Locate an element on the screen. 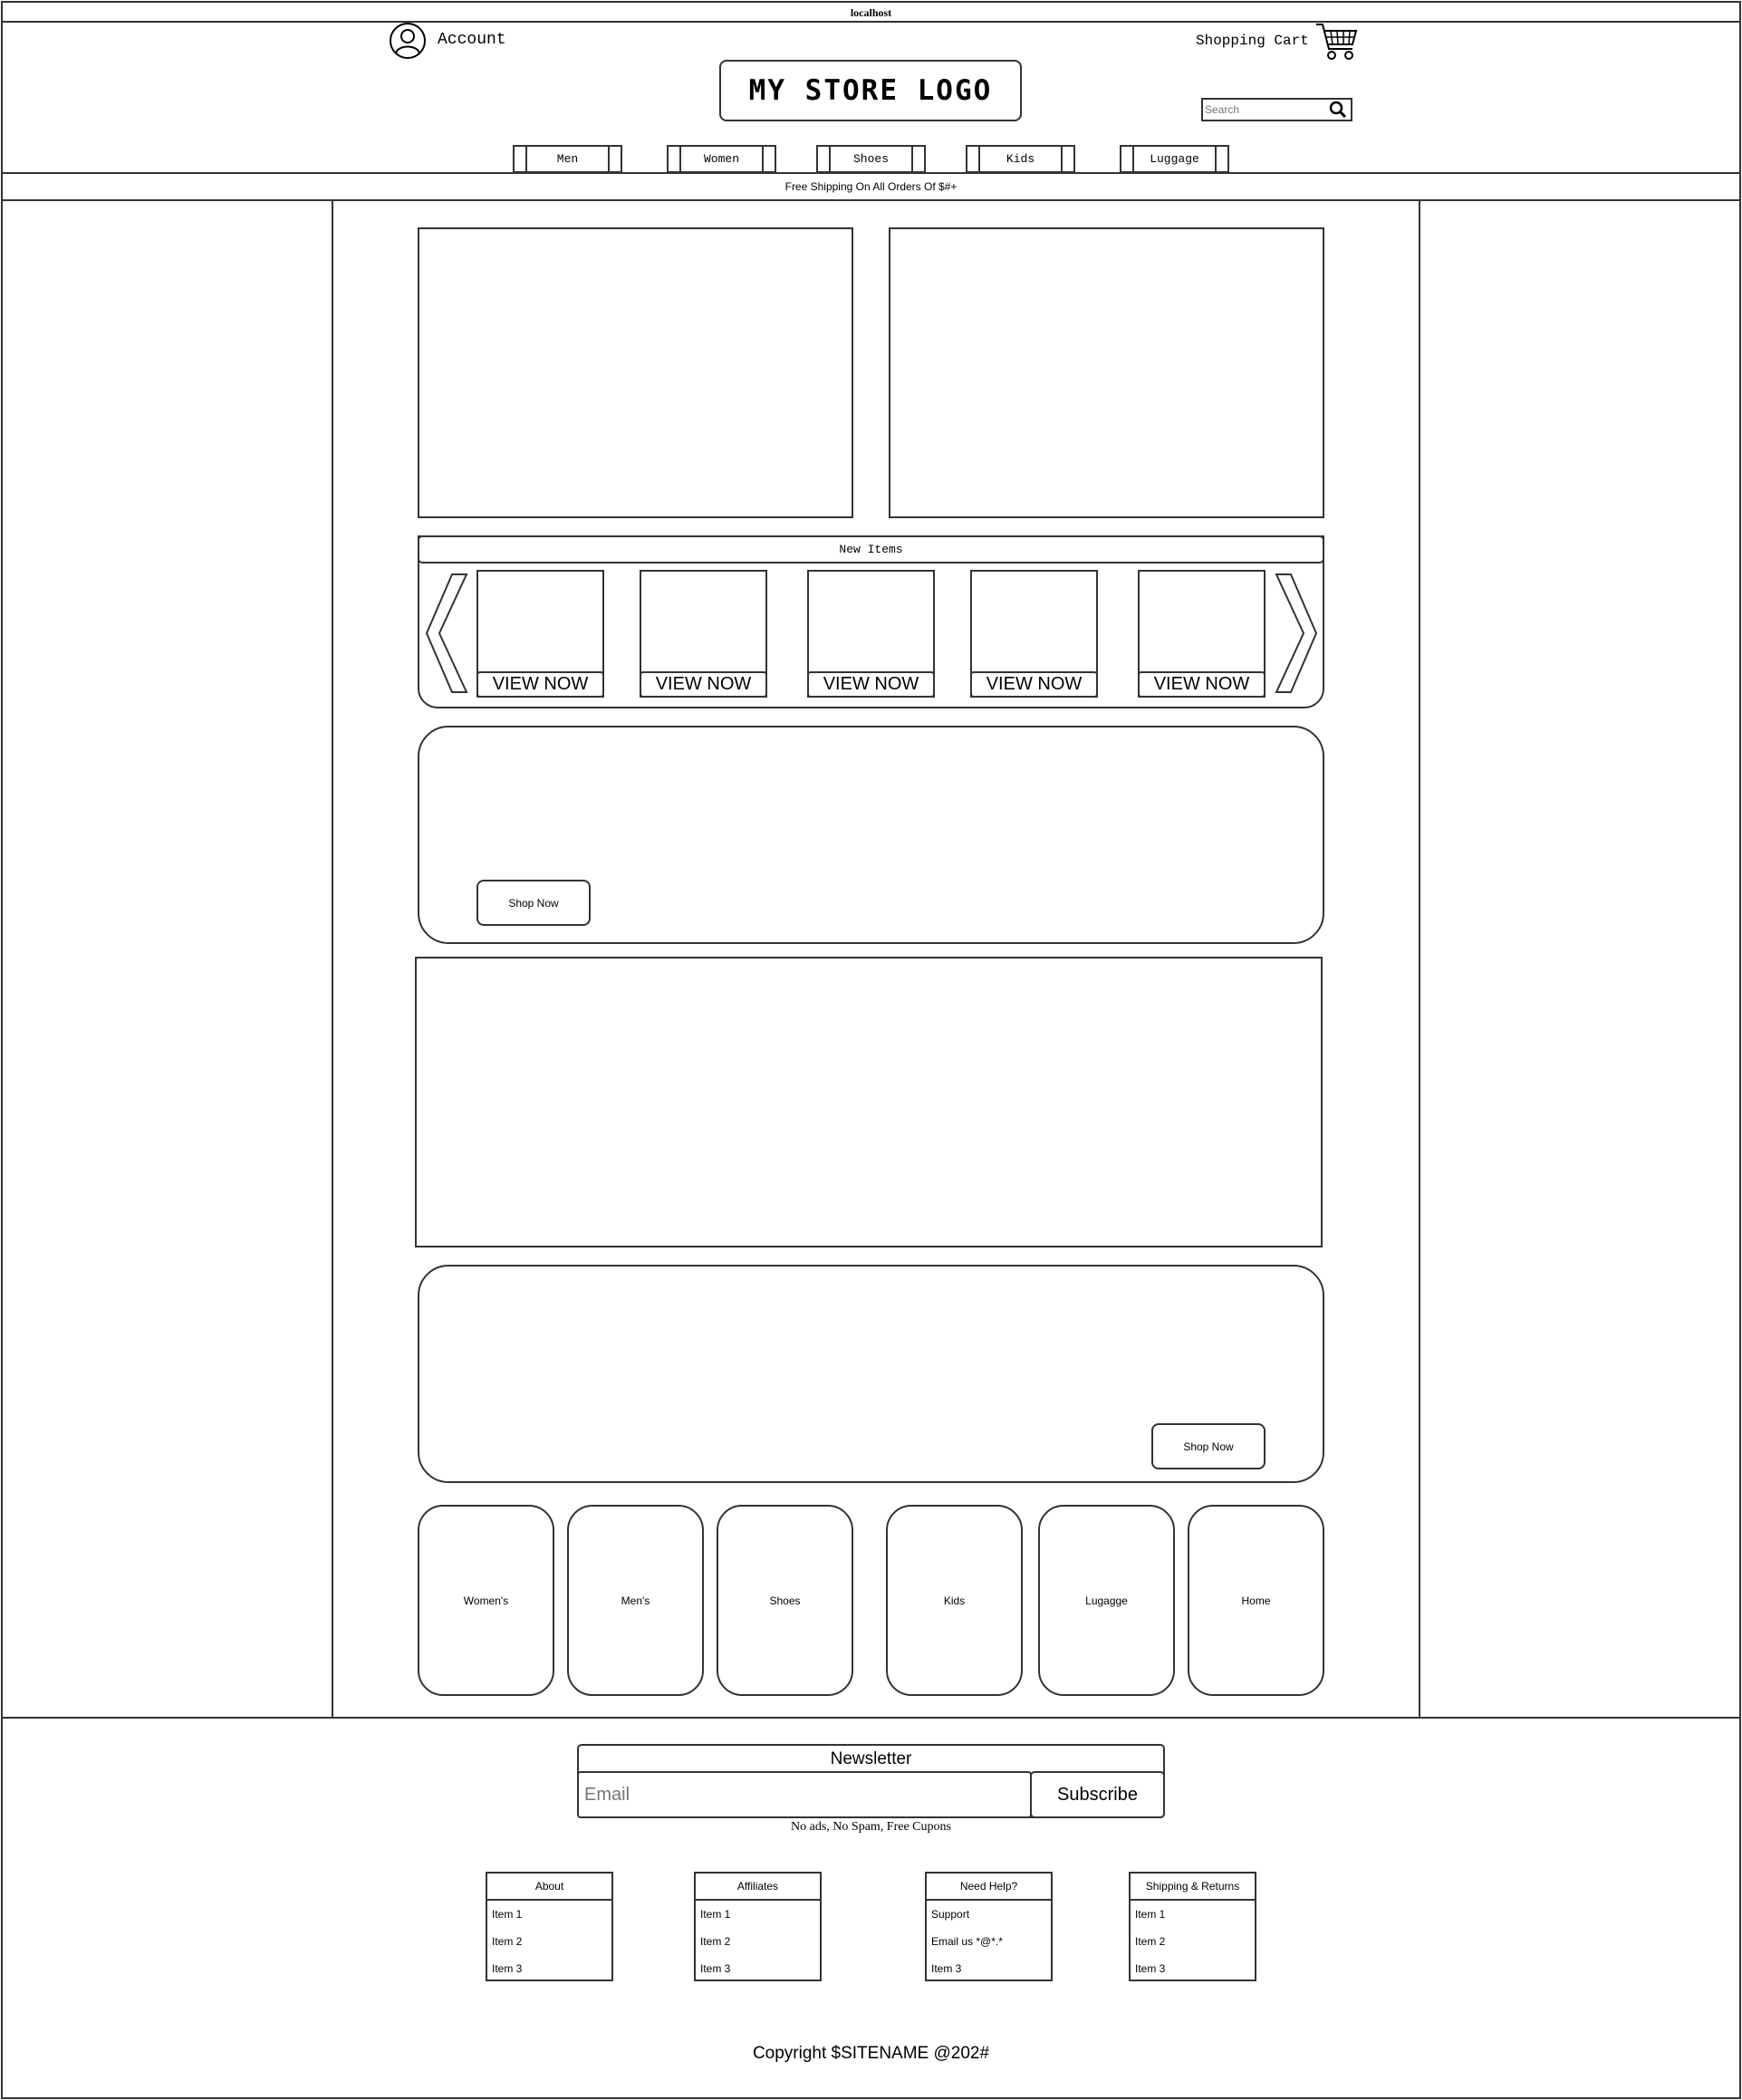 The height and width of the screenshot is (2100, 1742). category-card-mens: Men's is located at coordinates (635, 1600).